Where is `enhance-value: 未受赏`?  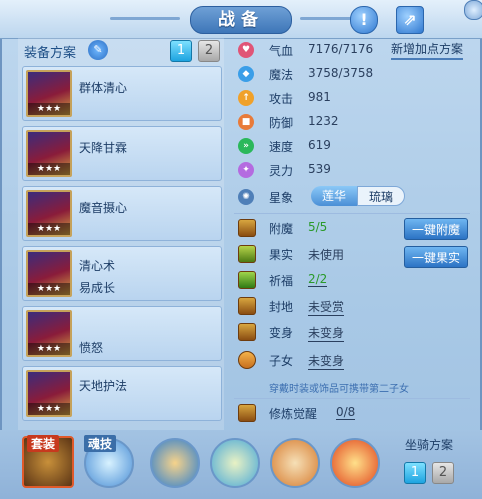 enhance-value: 未受赏 is located at coordinates (326, 307).